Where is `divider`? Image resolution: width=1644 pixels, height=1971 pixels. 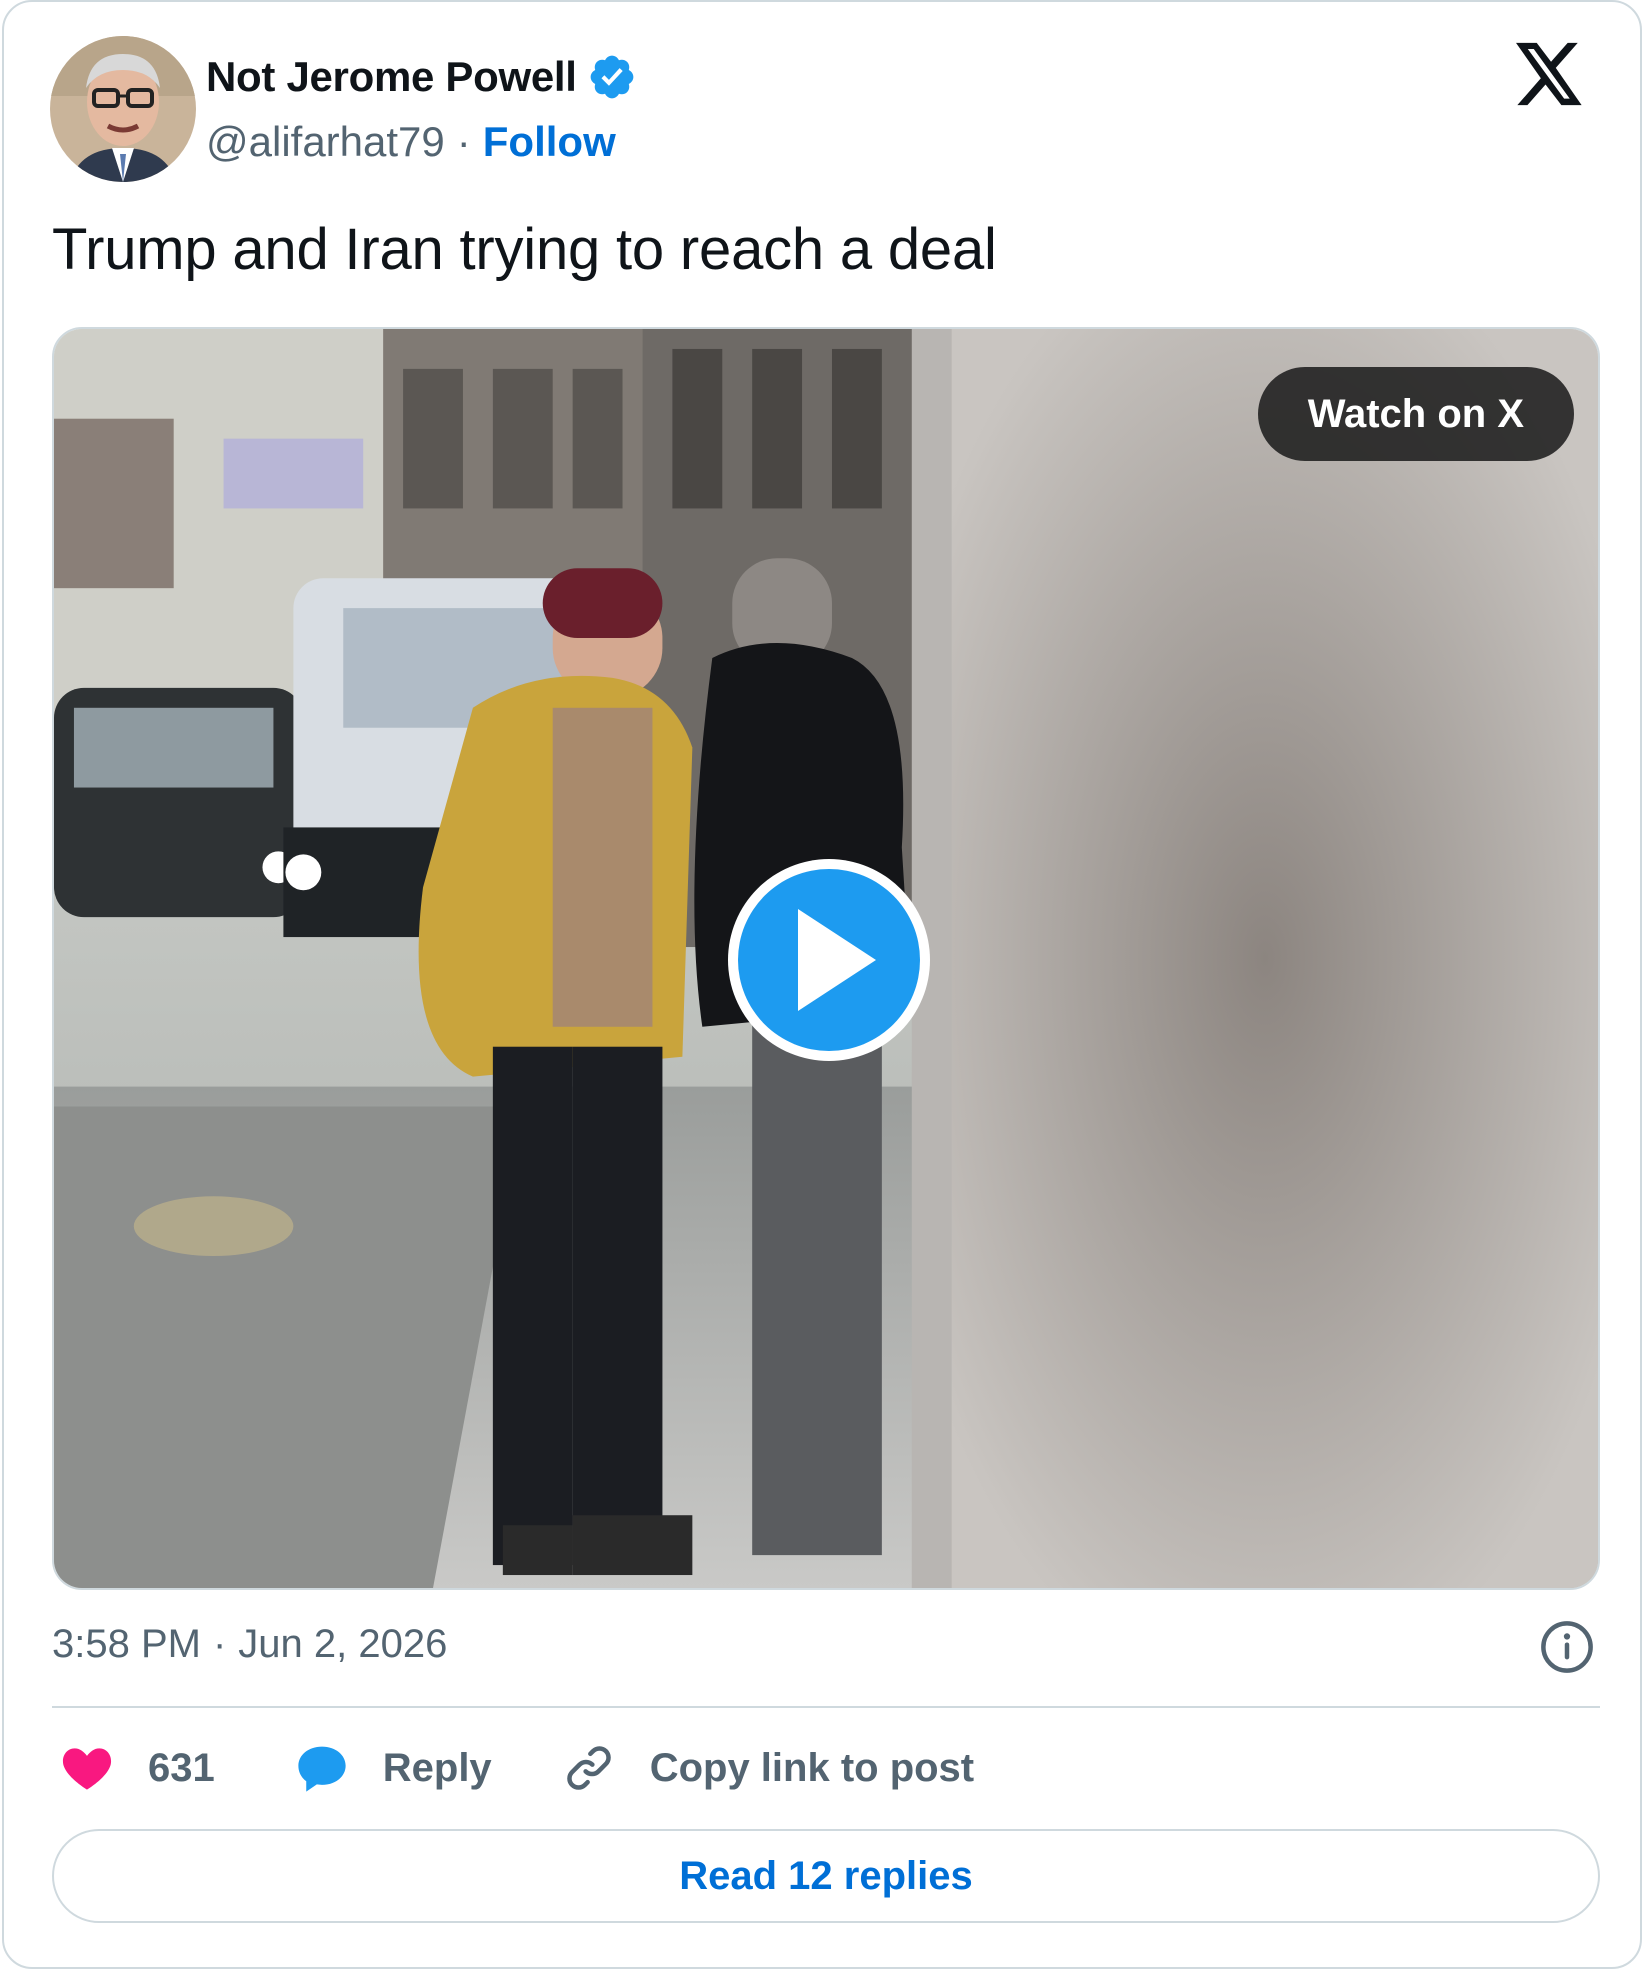
divider is located at coordinates (826, 1707).